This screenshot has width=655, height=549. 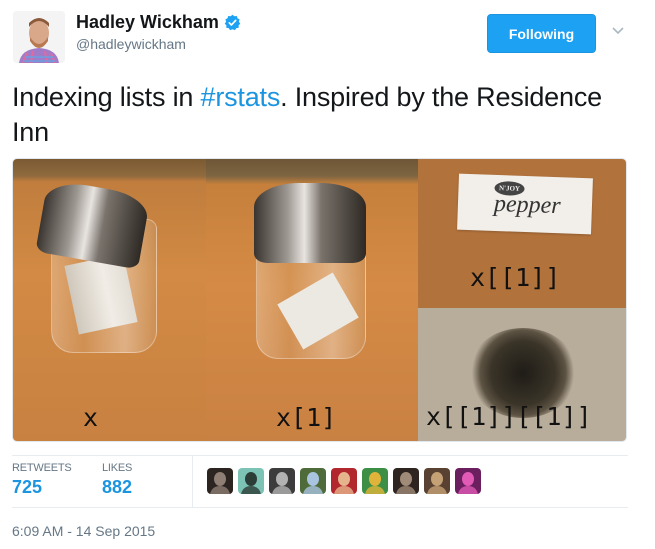 What do you see at coordinates (91, 417) in the screenshot?
I see `panel-label-x: x` at bounding box center [91, 417].